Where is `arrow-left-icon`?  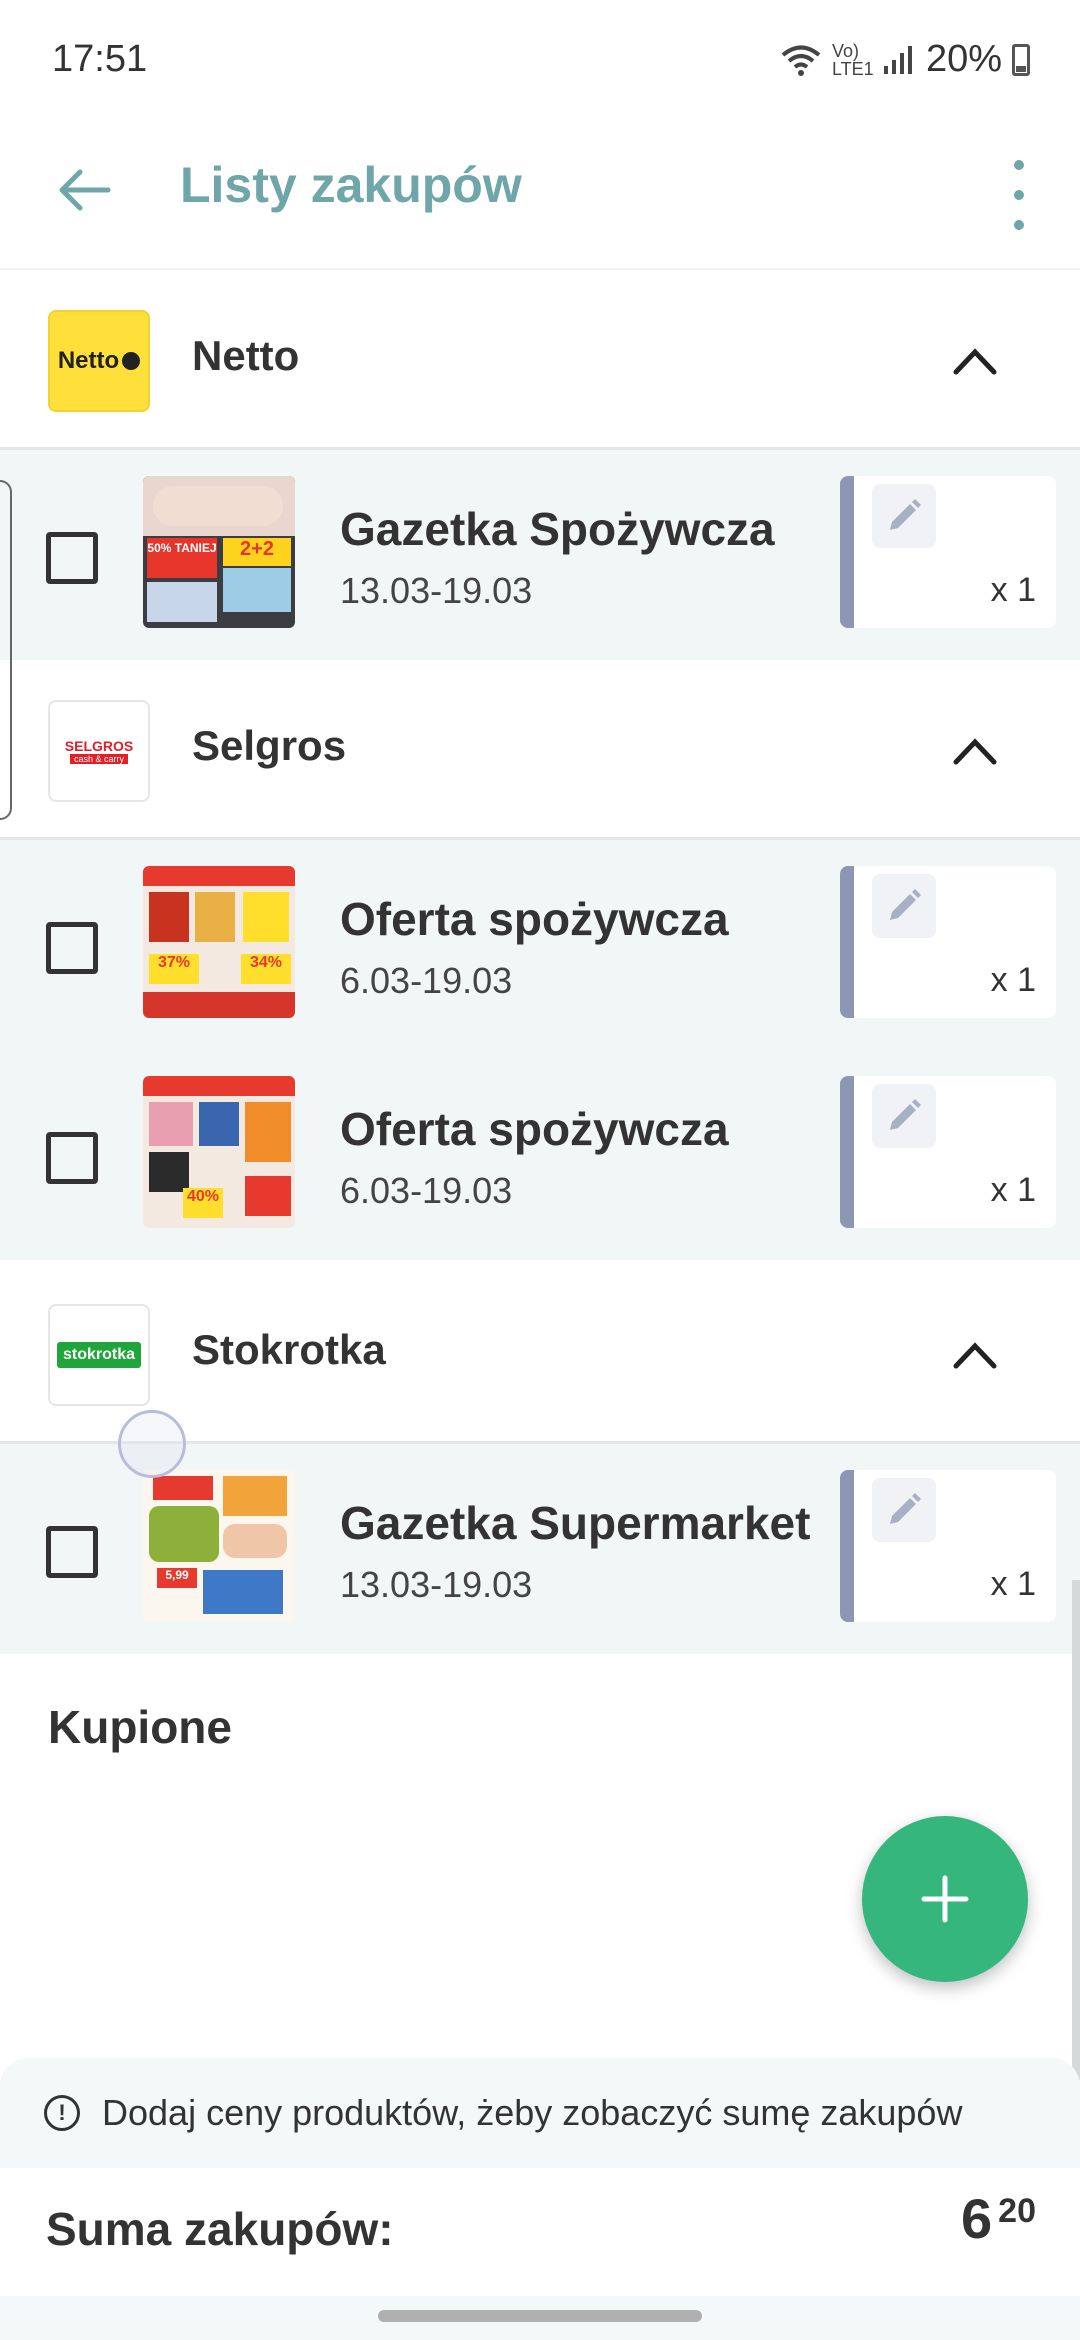 arrow-left-icon is located at coordinates (84, 190).